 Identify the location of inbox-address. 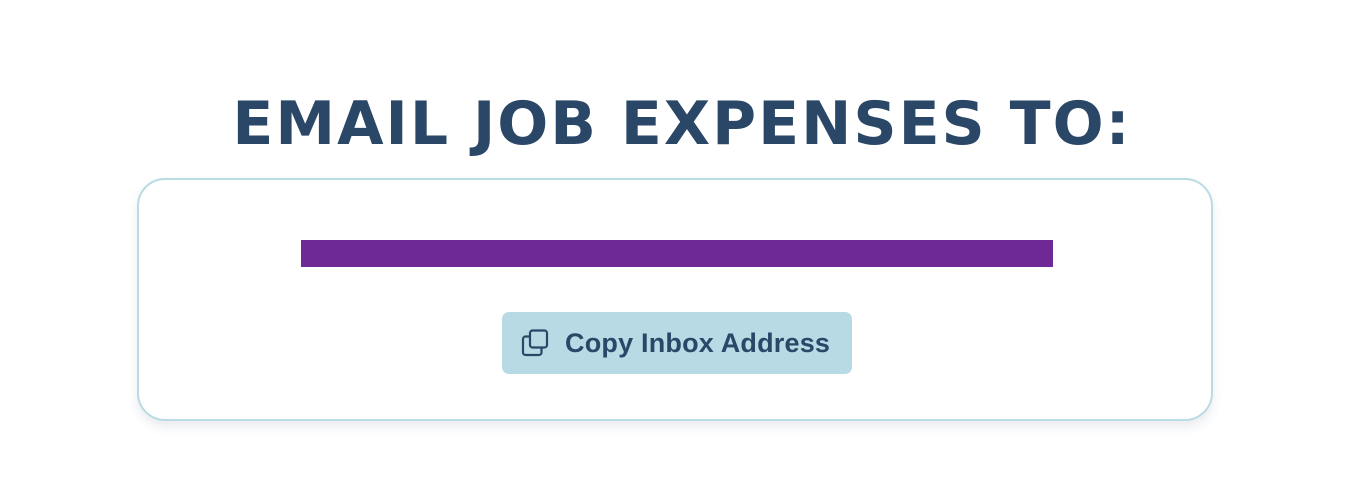
(677, 255).